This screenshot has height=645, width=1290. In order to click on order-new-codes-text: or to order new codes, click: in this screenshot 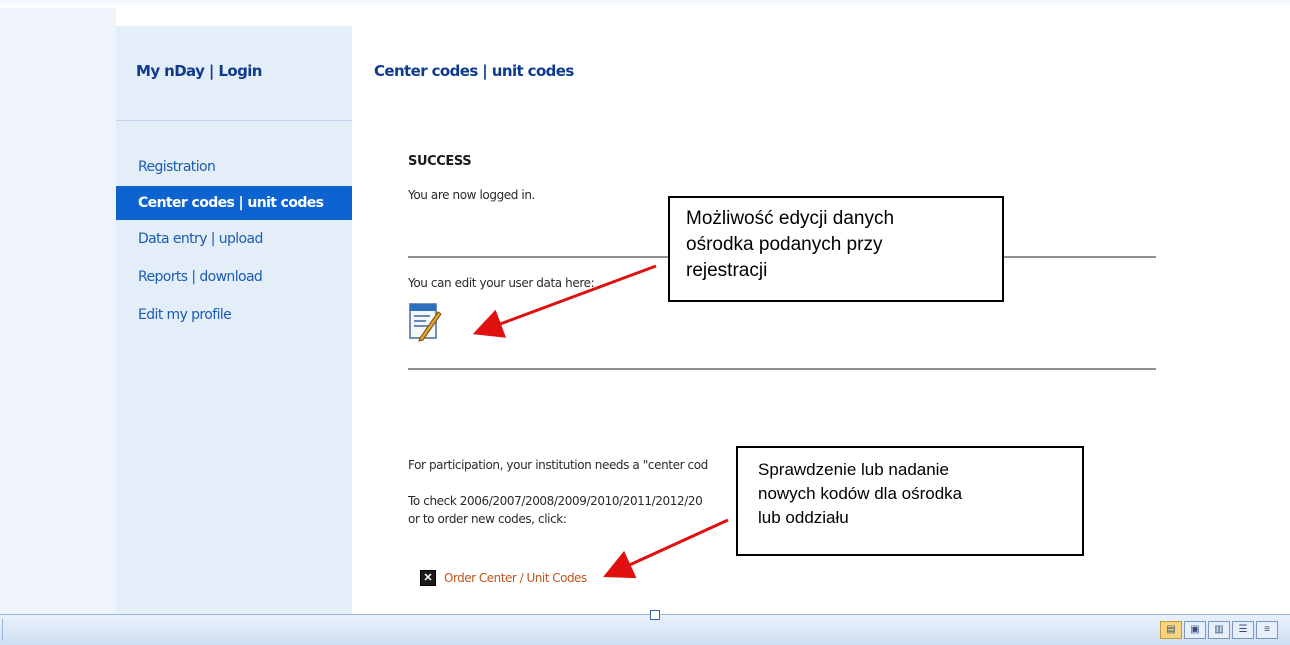, I will do `click(487, 519)`.